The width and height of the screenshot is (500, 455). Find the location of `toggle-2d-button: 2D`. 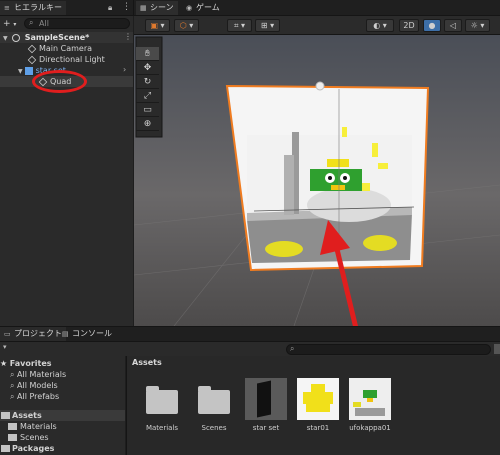

toggle-2d-button: 2D is located at coordinates (409, 25).